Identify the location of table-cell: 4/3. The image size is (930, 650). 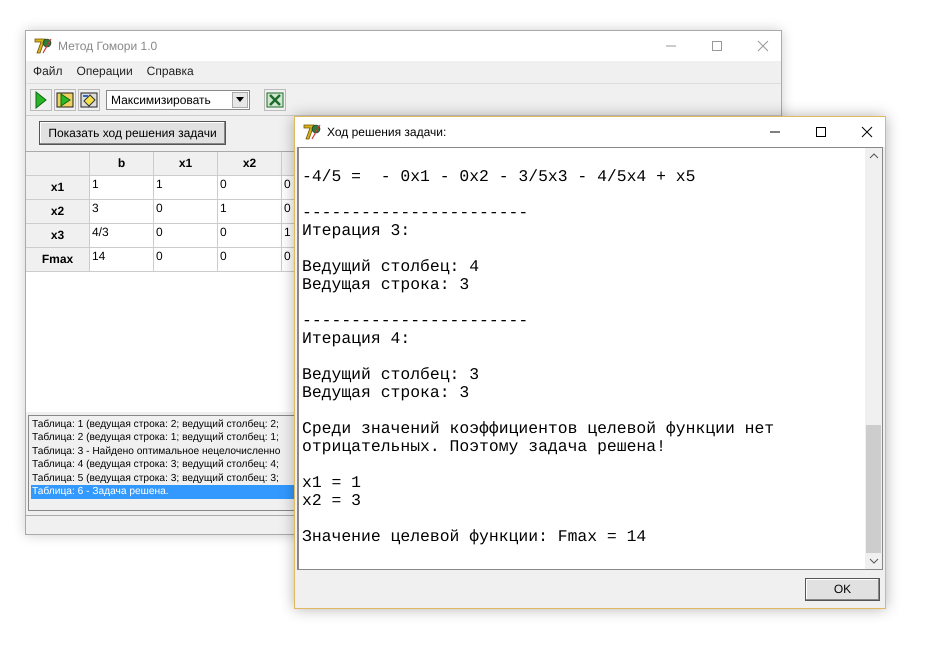
(122, 236).